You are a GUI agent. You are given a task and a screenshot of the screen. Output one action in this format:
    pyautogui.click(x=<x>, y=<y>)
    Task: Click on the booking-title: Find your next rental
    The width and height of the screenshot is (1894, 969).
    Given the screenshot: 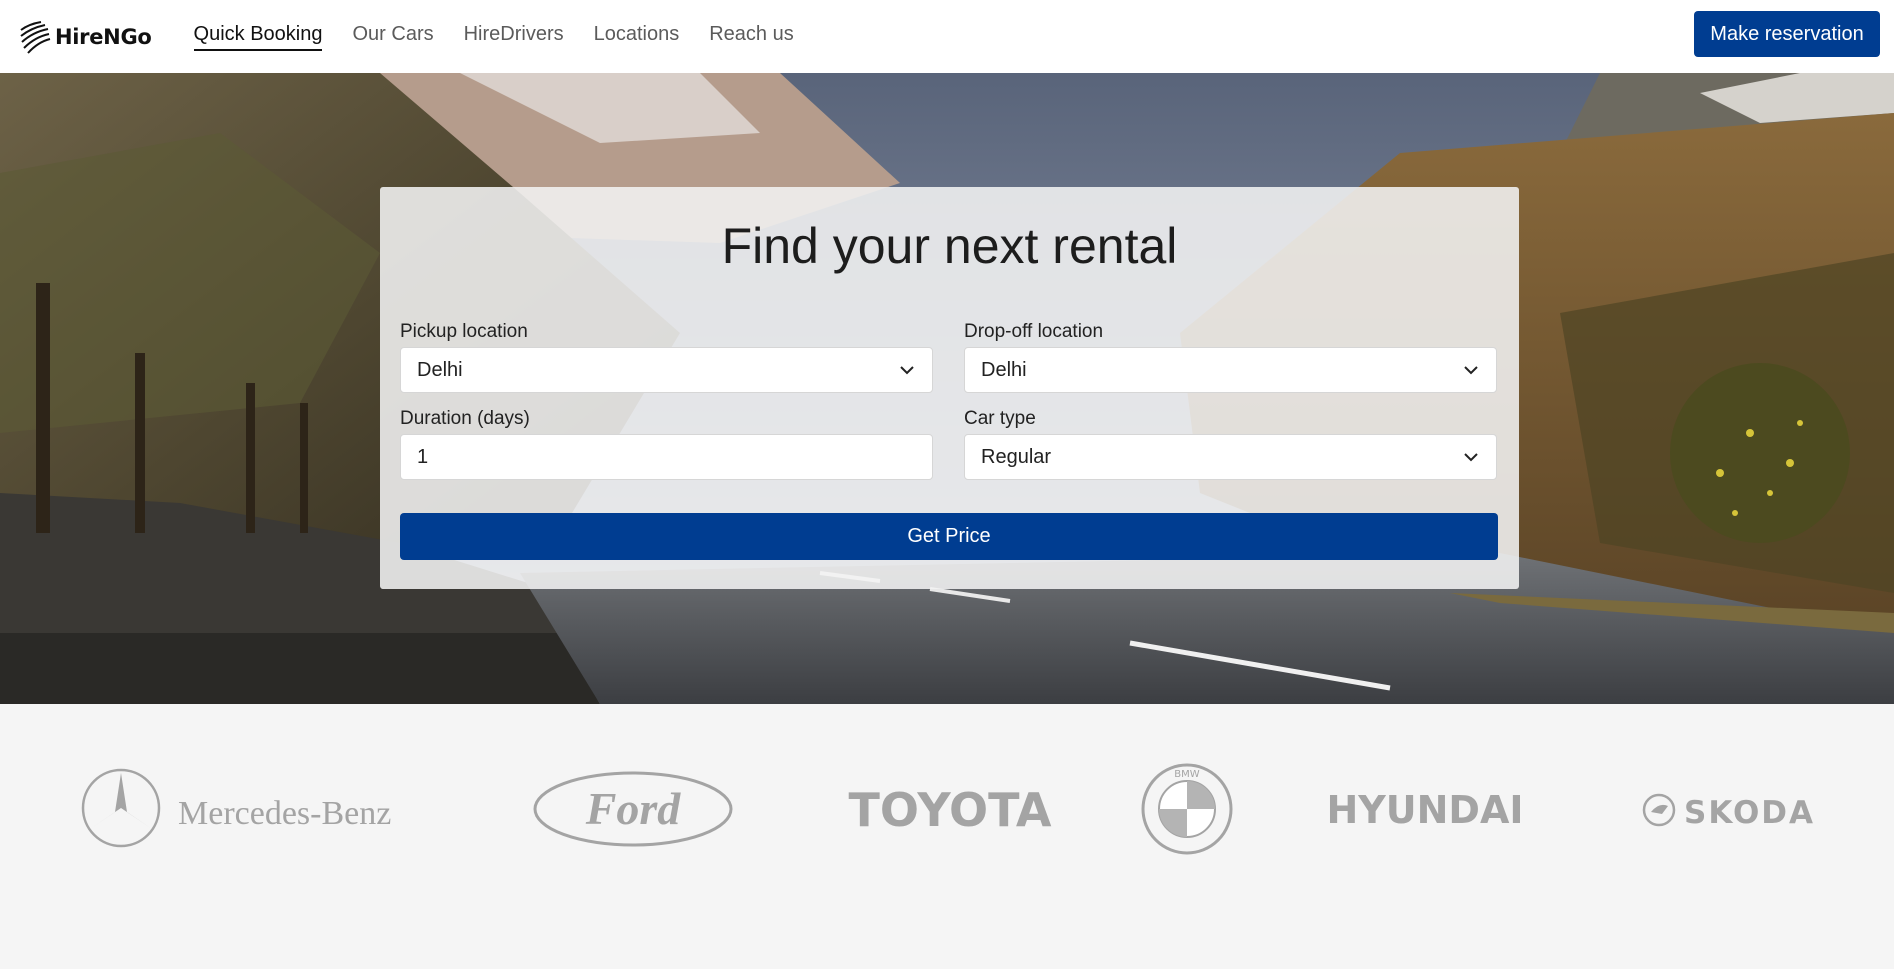 What is the action you would take?
    pyautogui.click(x=949, y=246)
    